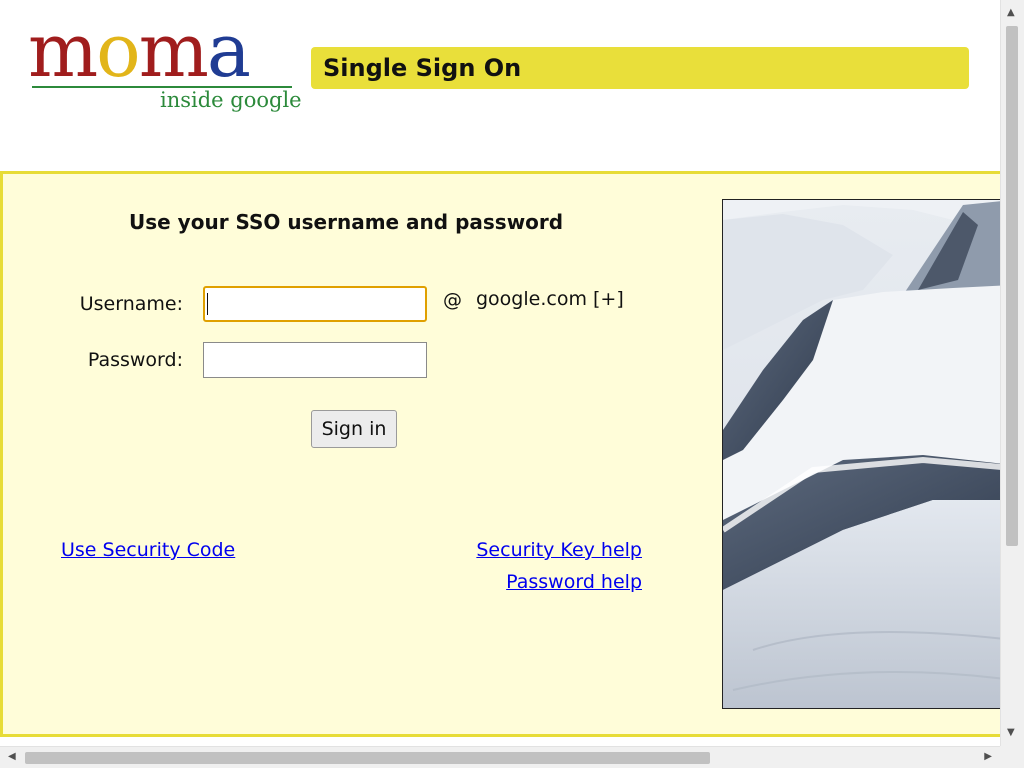 The height and width of the screenshot is (768, 1024). I want to click on logo-letter: a, so click(228, 51).